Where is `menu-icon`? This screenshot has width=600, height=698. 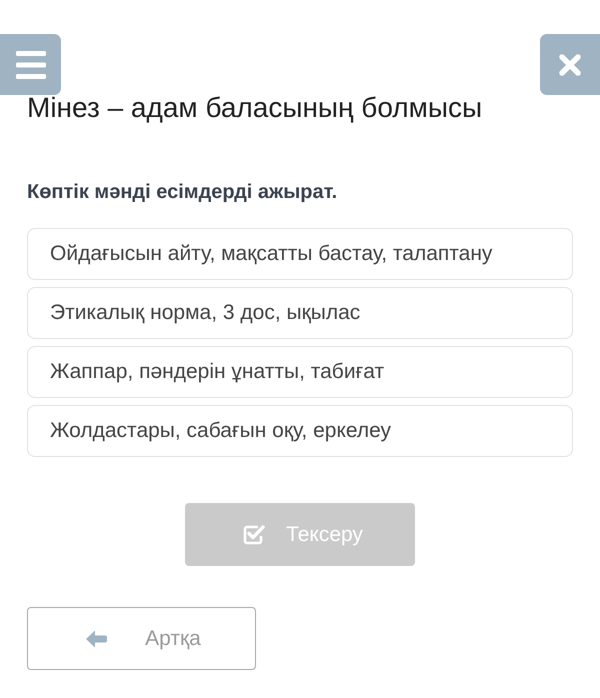
menu-icon is located at coordinates (31, 64).